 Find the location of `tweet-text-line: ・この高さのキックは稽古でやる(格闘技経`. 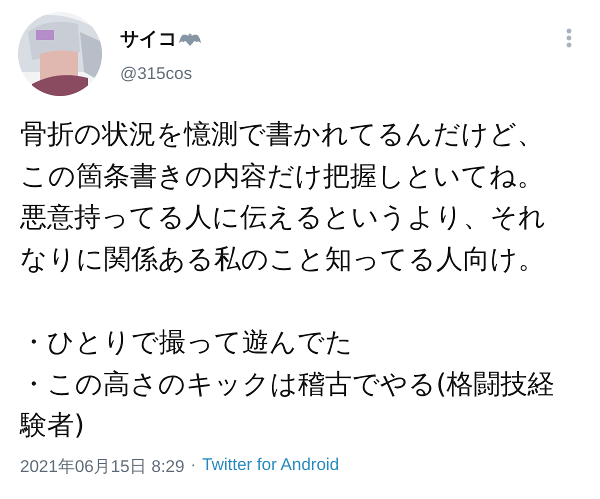

tweet-text-line: ・この高さのキックは稽古でやる(格闘技経 is located at coordinates (288, 385).